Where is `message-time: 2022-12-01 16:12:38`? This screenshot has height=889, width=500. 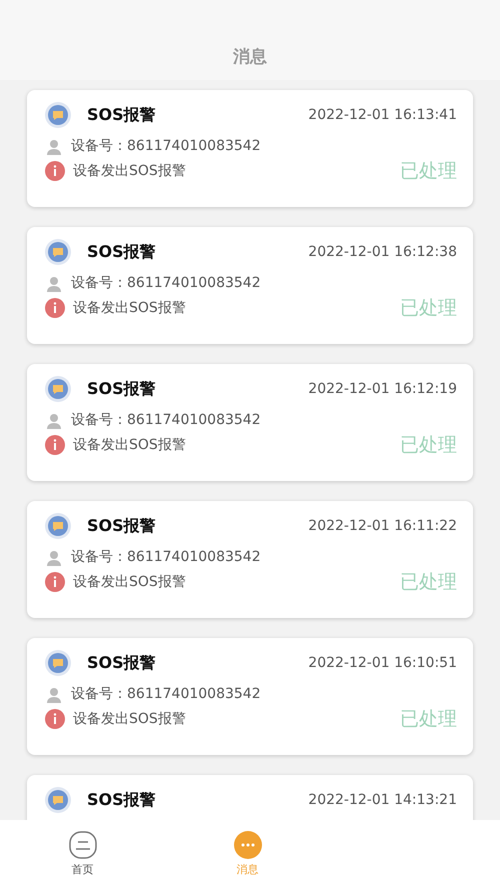
message-time: 2022-12-01 16:12:38 is located at coordinates (382, 252).